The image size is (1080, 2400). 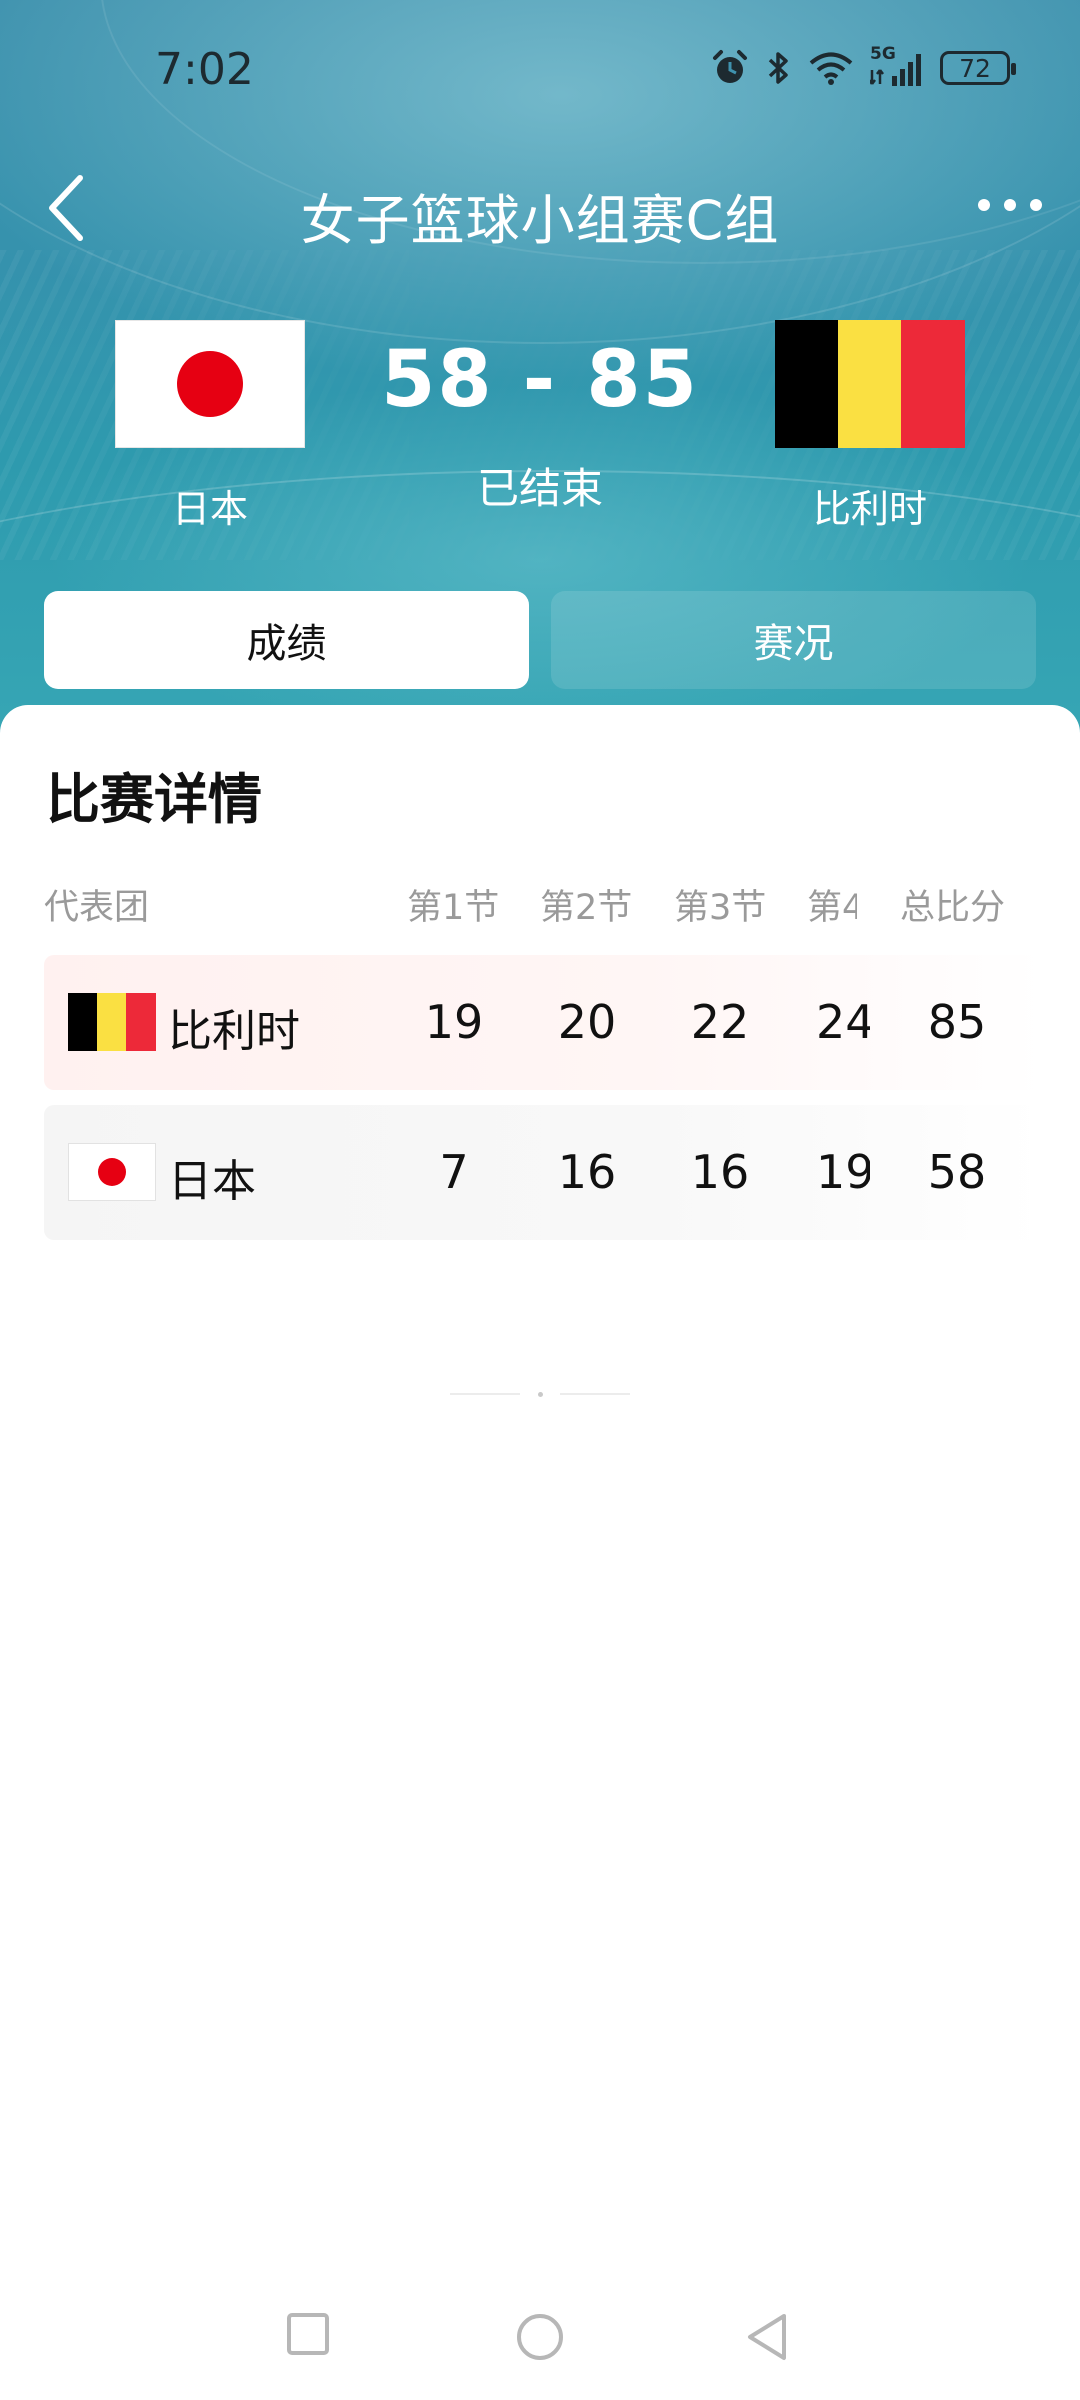 What do you see at coordinates (730, 66) in the screenshot?
I see `alarm-icon` at bounding box center [730, 66].